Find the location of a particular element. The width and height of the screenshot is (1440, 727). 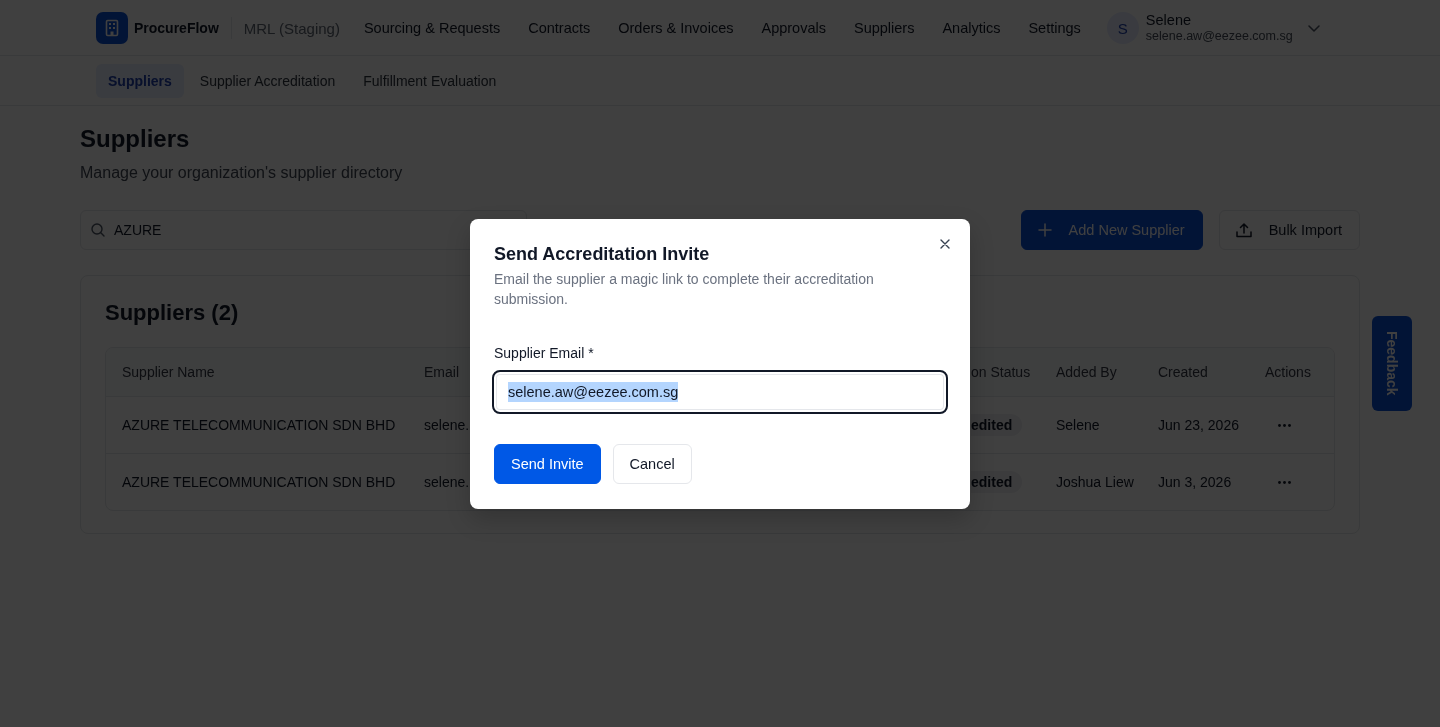

user-name: Selene is located at coordinates (1168, 20).